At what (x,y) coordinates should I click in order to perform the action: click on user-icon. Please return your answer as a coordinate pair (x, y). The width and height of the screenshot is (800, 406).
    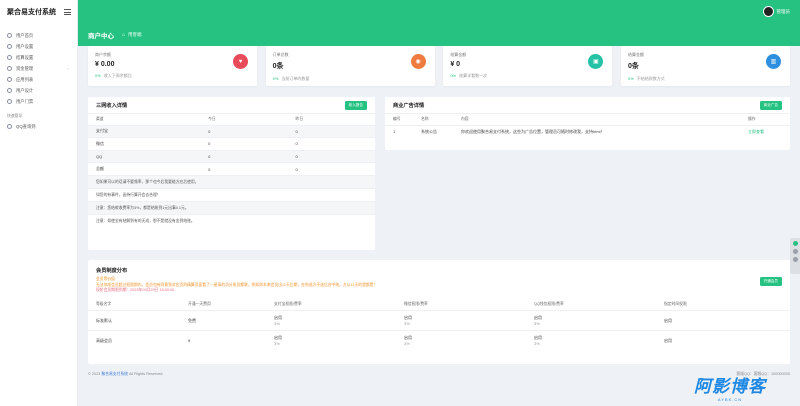
    Looking at the image, I should click on (9, 46).